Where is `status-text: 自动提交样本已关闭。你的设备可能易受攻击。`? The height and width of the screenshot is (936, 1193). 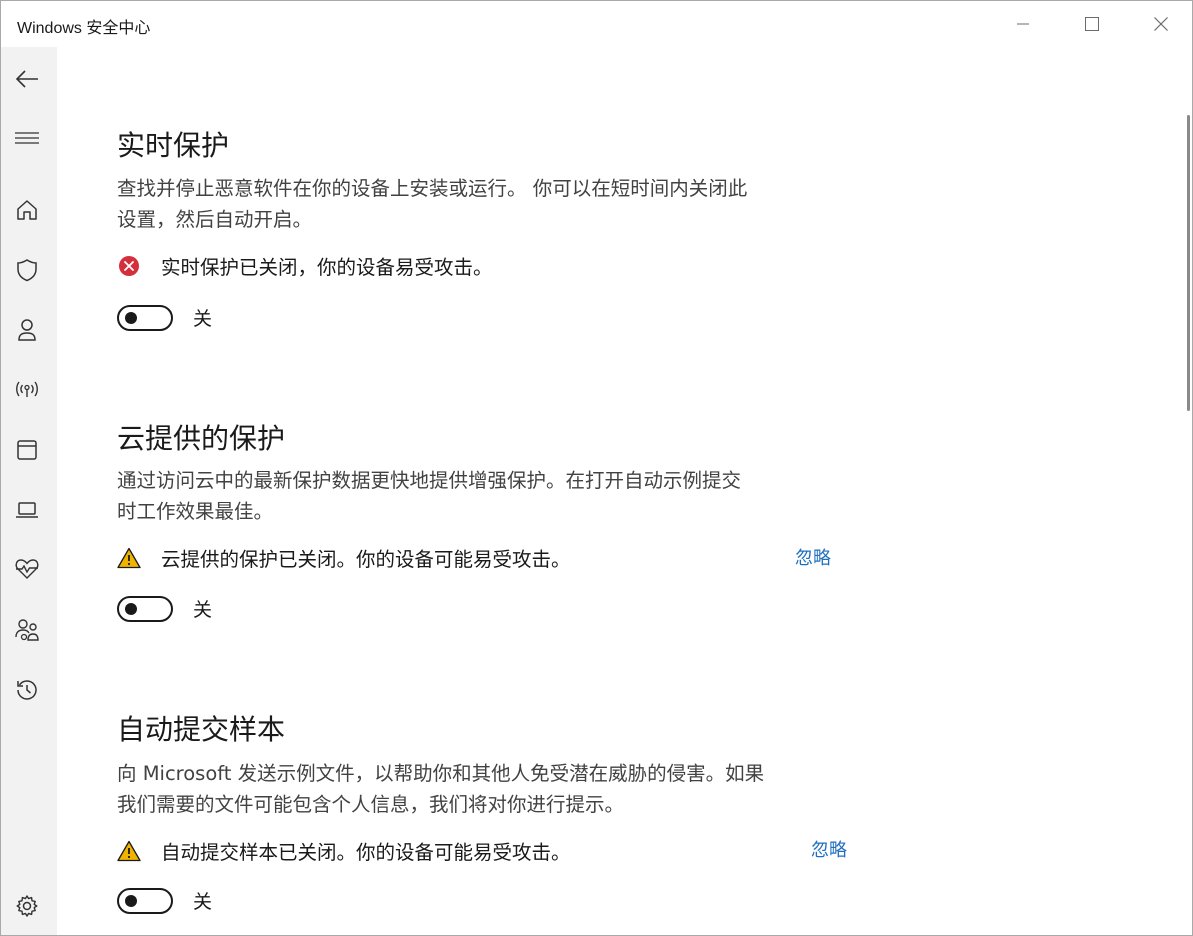 status-text: 自动提交样本已关闭。你的设备可能易受攻击。 is located at coordinates (366, 852).